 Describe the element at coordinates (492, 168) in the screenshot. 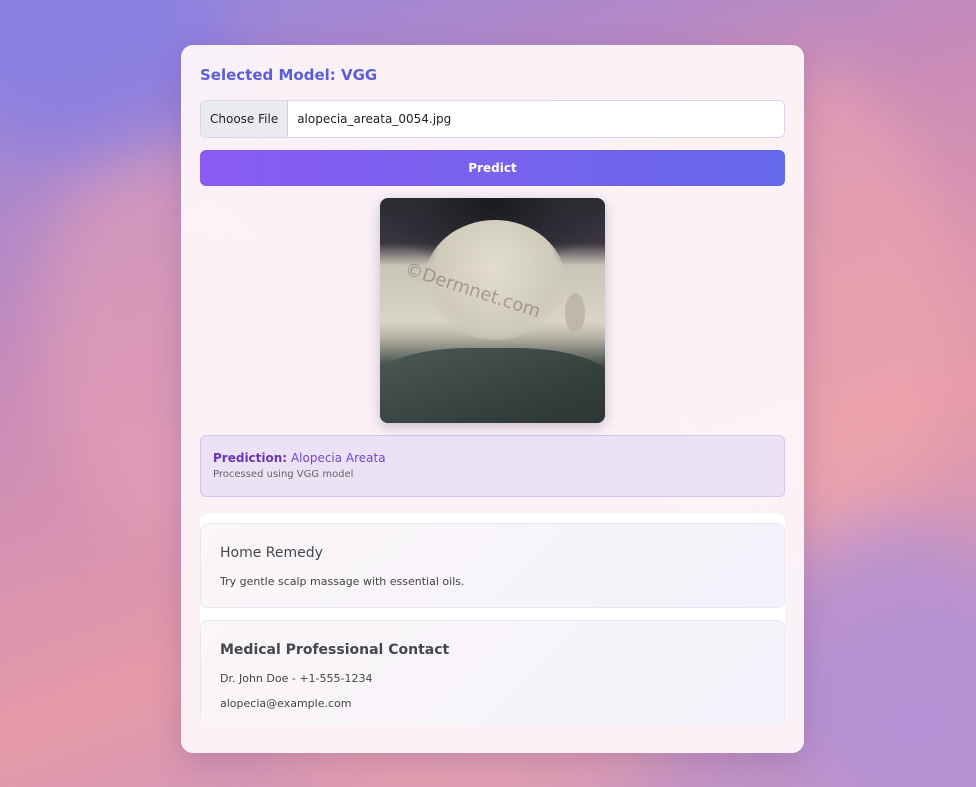

I see `predict-button: Predict` at that location.